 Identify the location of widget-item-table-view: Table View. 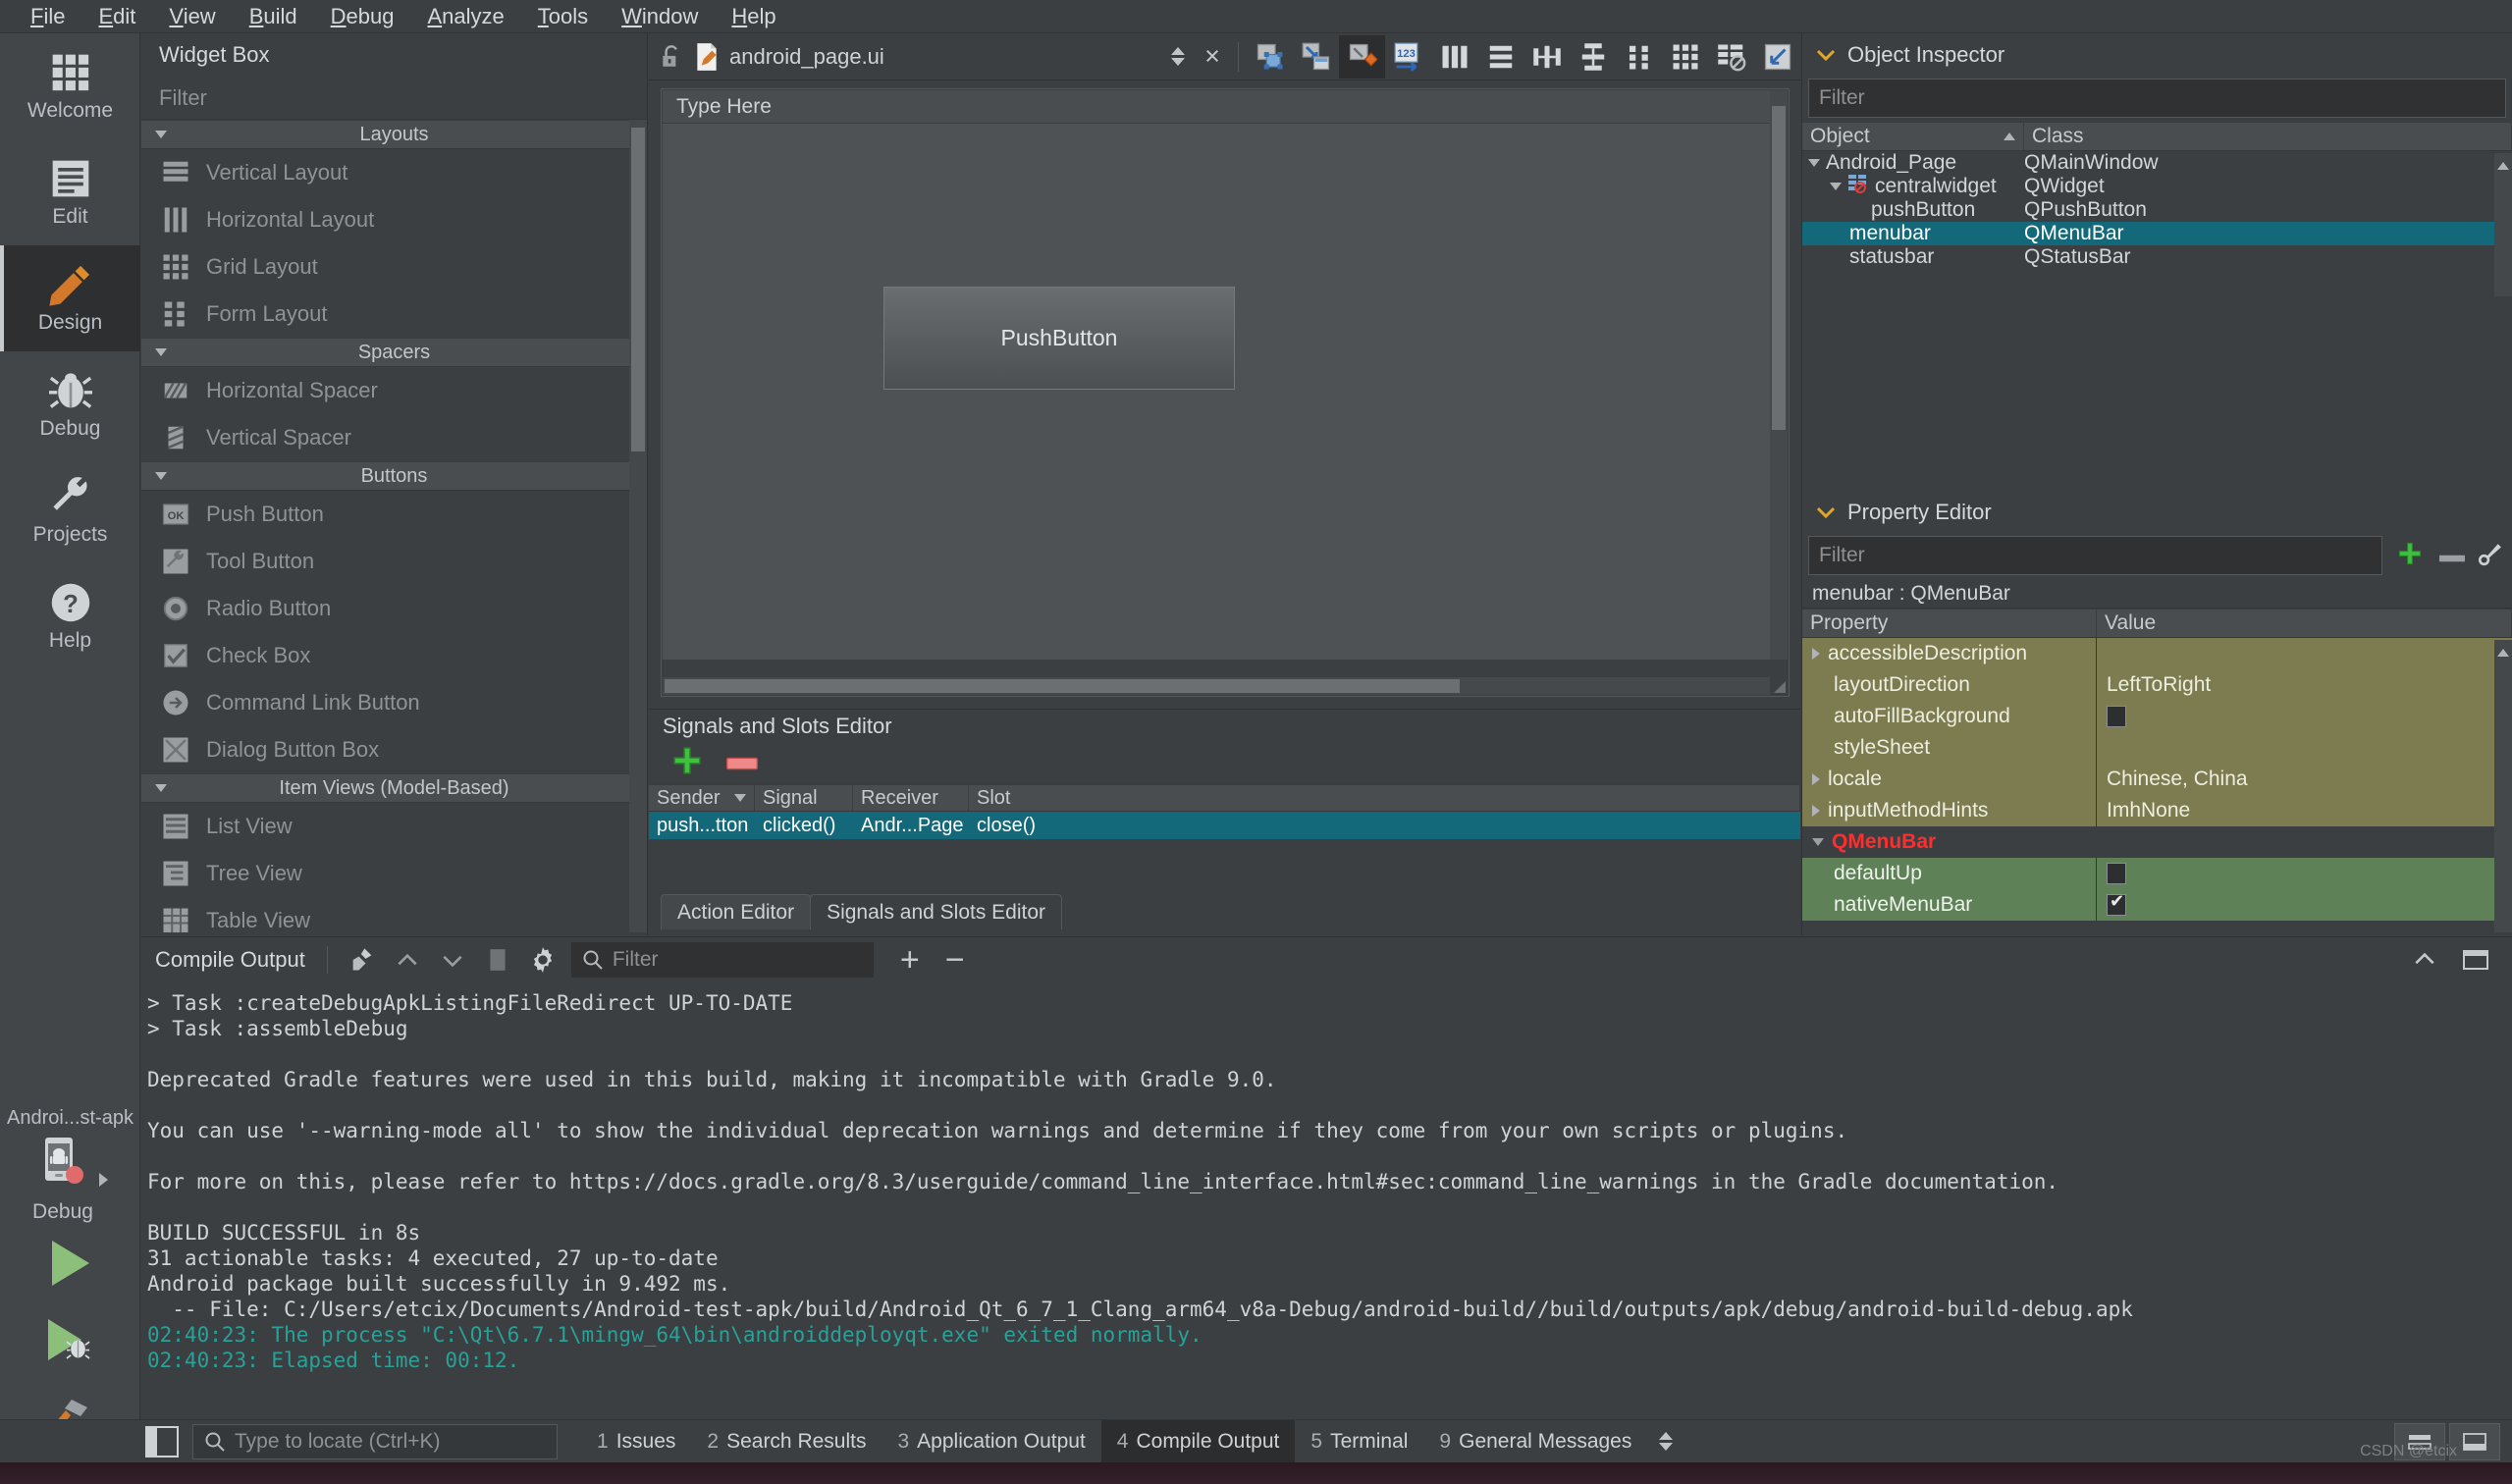
(394, 914).